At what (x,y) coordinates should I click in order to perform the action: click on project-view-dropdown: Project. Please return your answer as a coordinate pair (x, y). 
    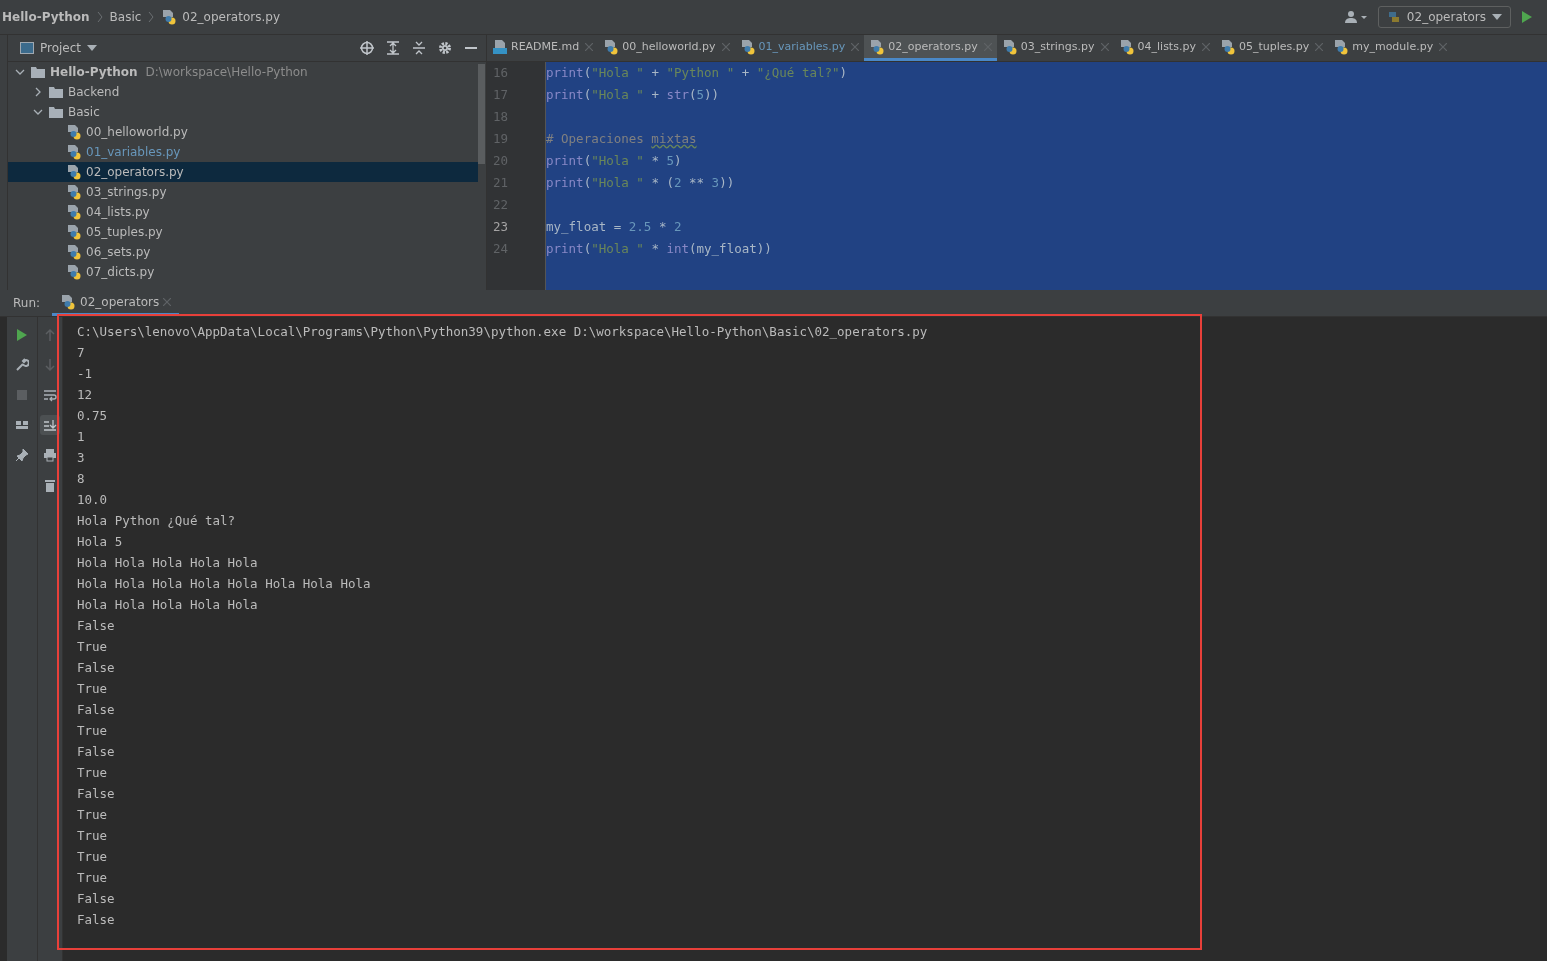
    Looking at the image, I should click on (59, 48).